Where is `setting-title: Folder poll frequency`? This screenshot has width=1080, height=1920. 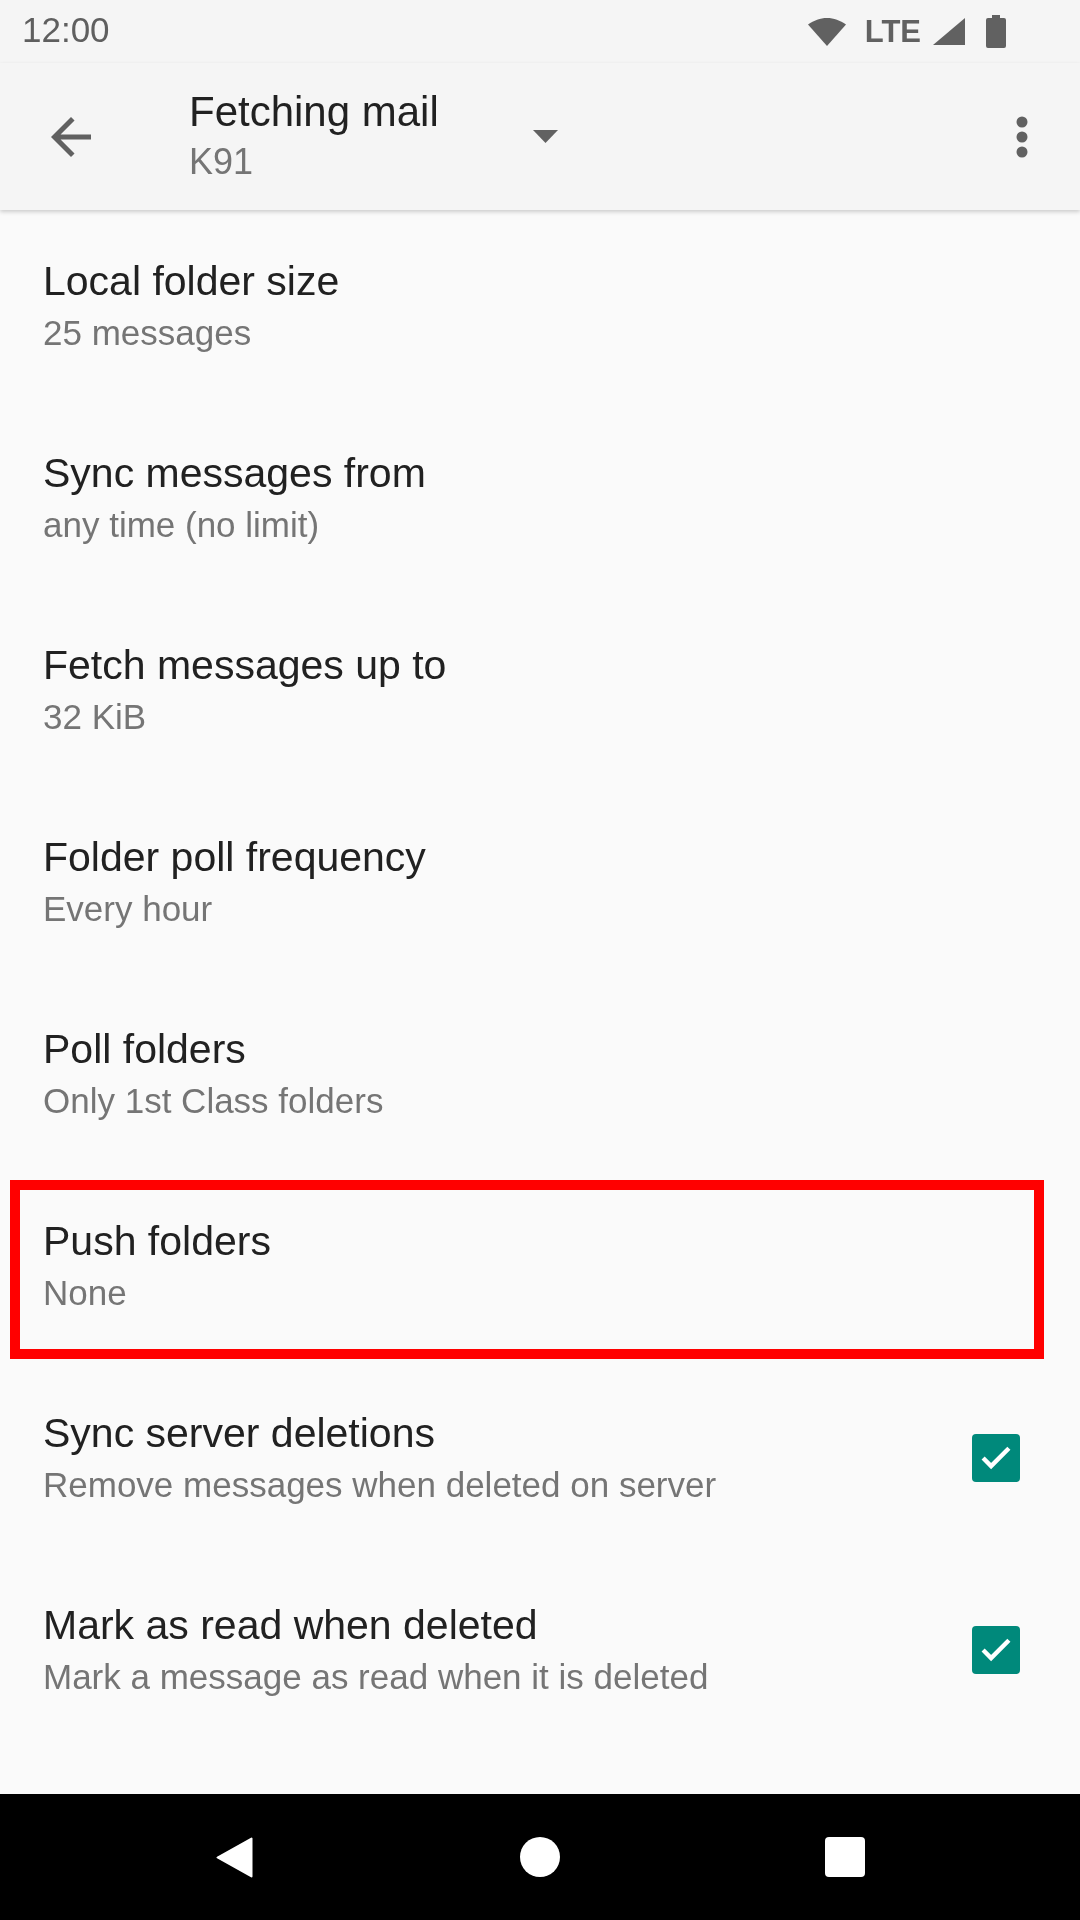
setting-title: Folder poll frequency is located at coordinates (234, 857).